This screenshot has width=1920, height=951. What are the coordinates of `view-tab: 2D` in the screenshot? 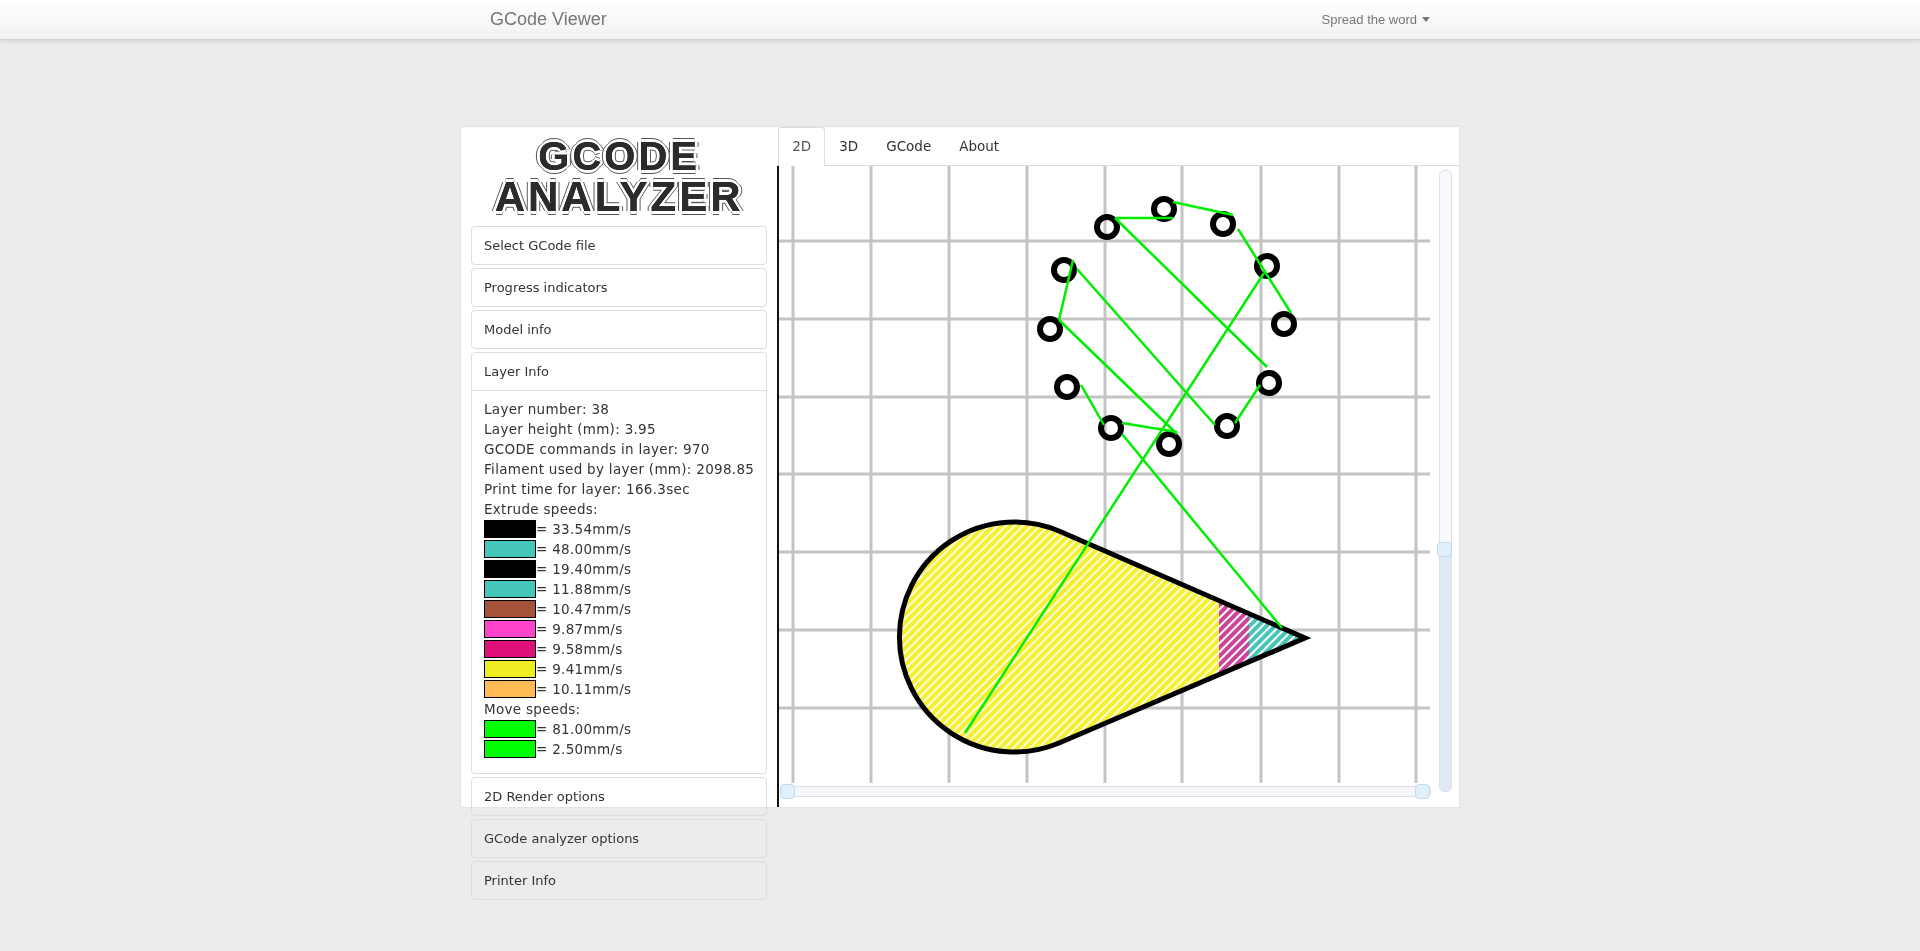 It's located at (802, 146).